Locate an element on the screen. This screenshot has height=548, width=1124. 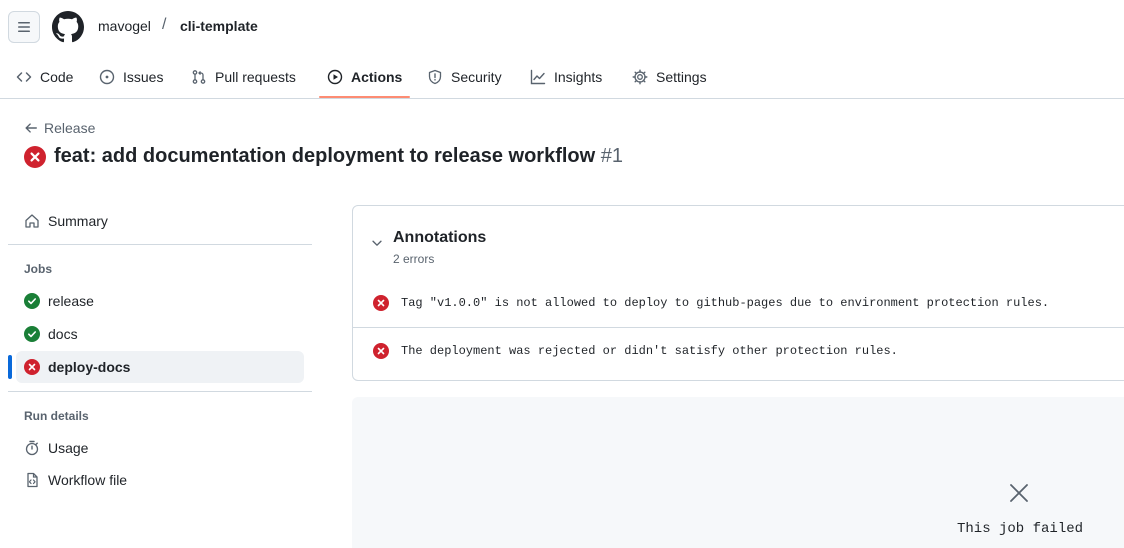
back-link-label: Release is located at coordinates (70, 128).